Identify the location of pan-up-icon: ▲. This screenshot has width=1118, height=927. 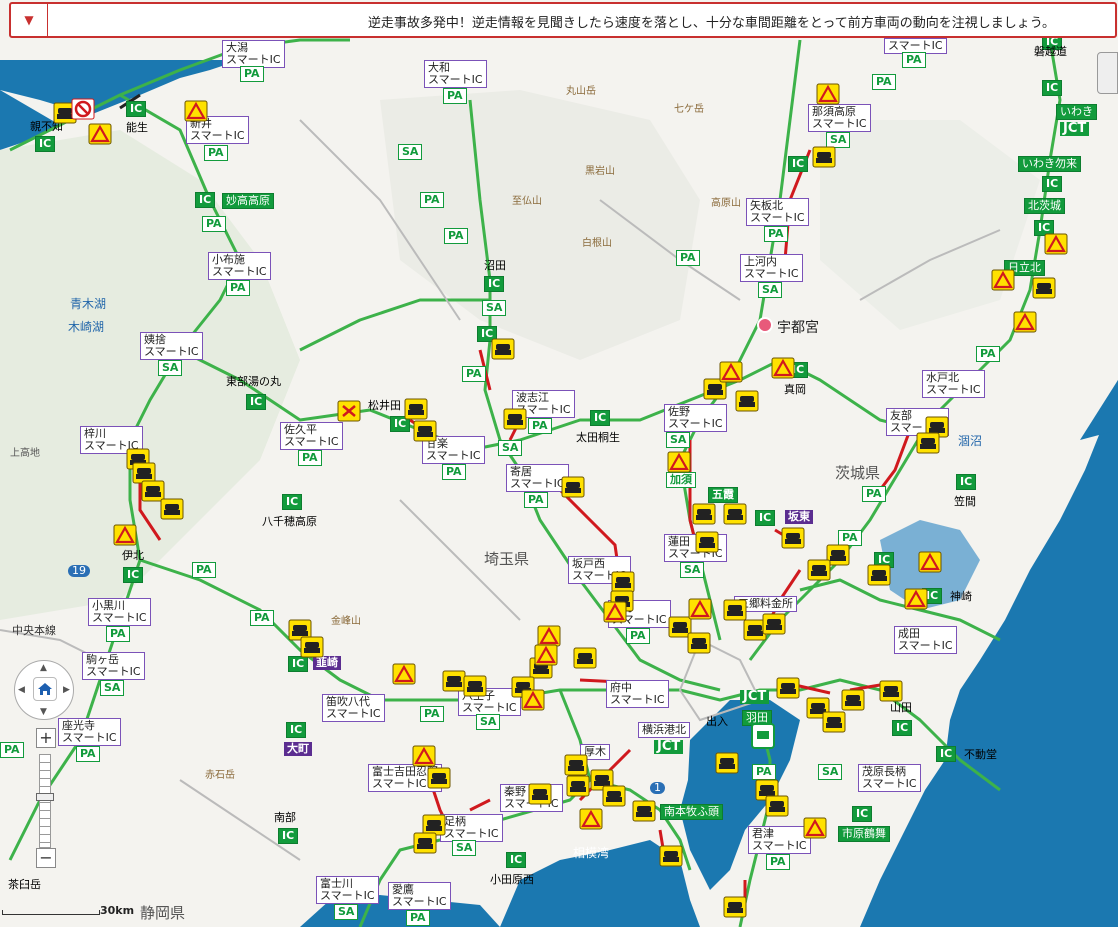
(43, 668).